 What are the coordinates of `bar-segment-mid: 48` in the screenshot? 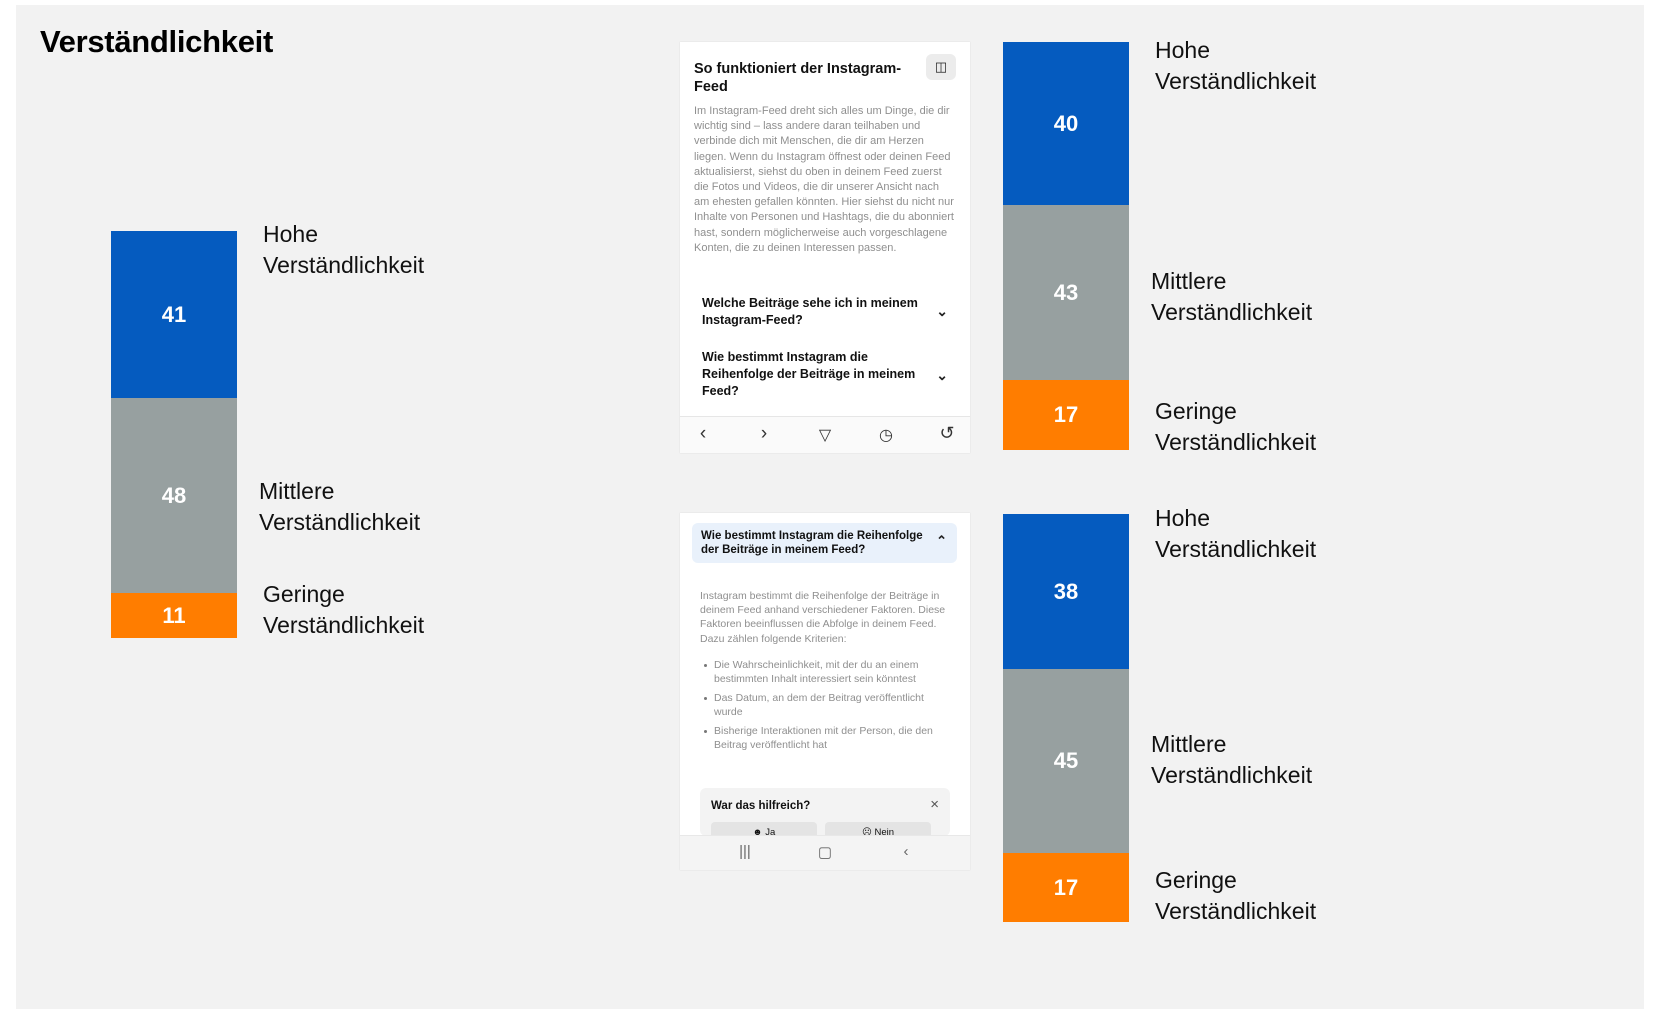 It's located at (174, 495).